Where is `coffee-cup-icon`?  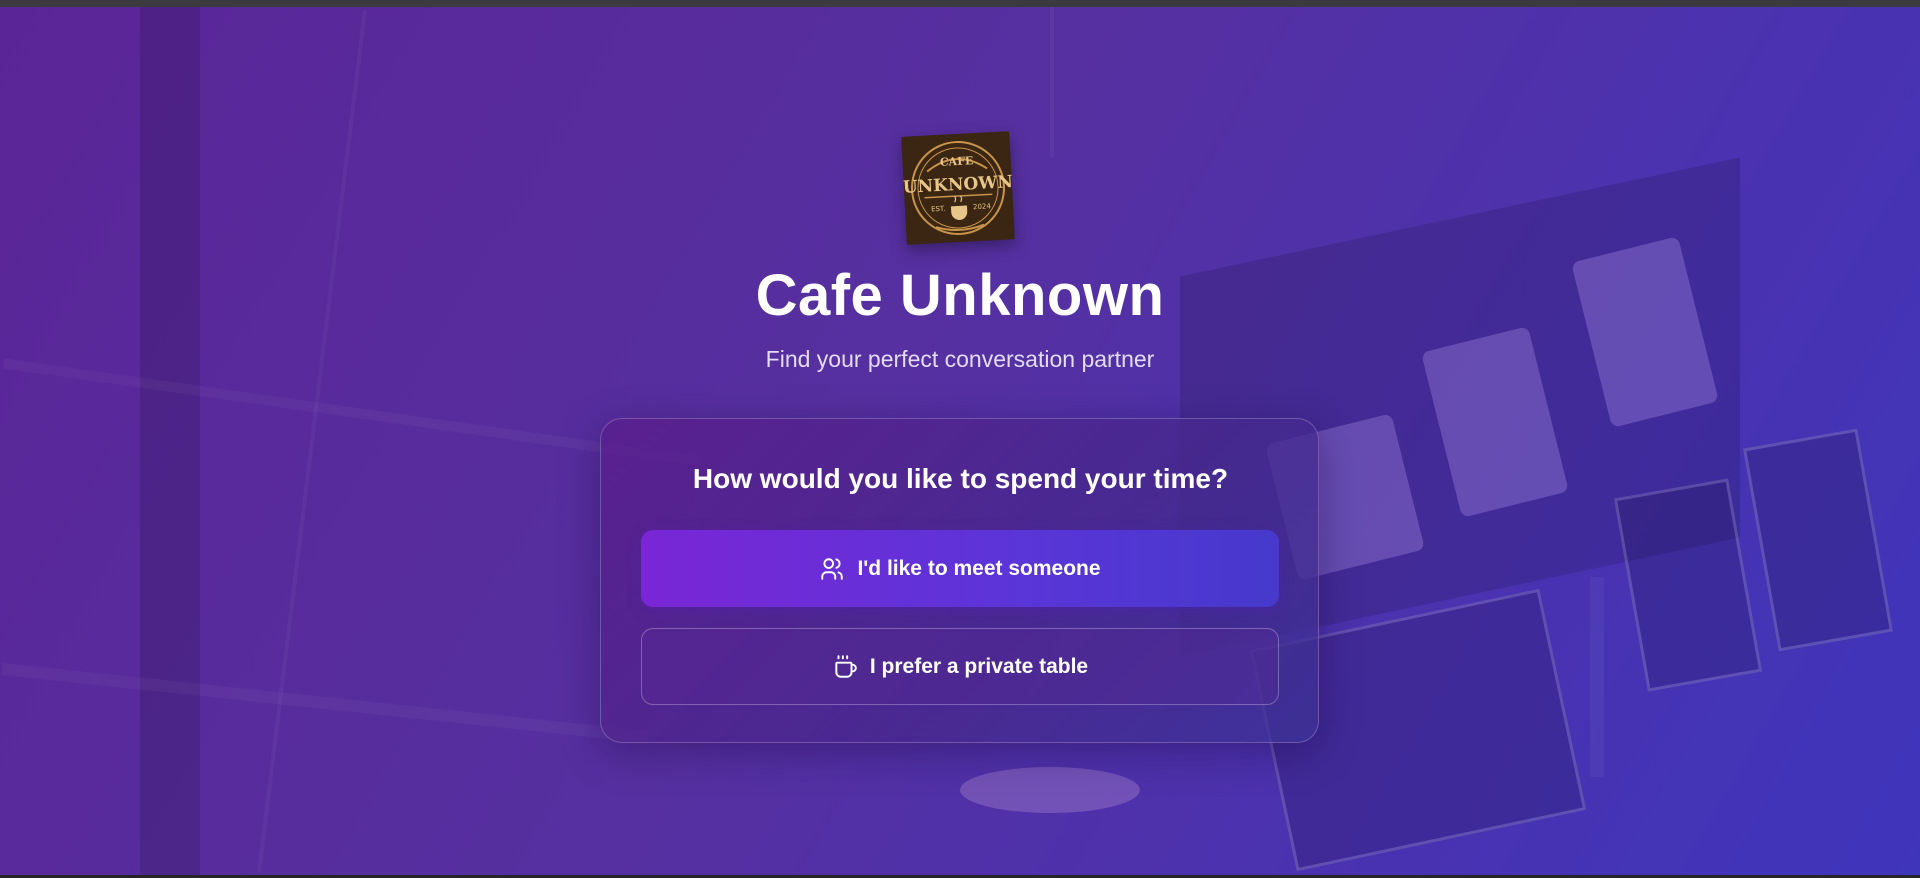
coffee-cup-icon is located at coordinates (845, 667).